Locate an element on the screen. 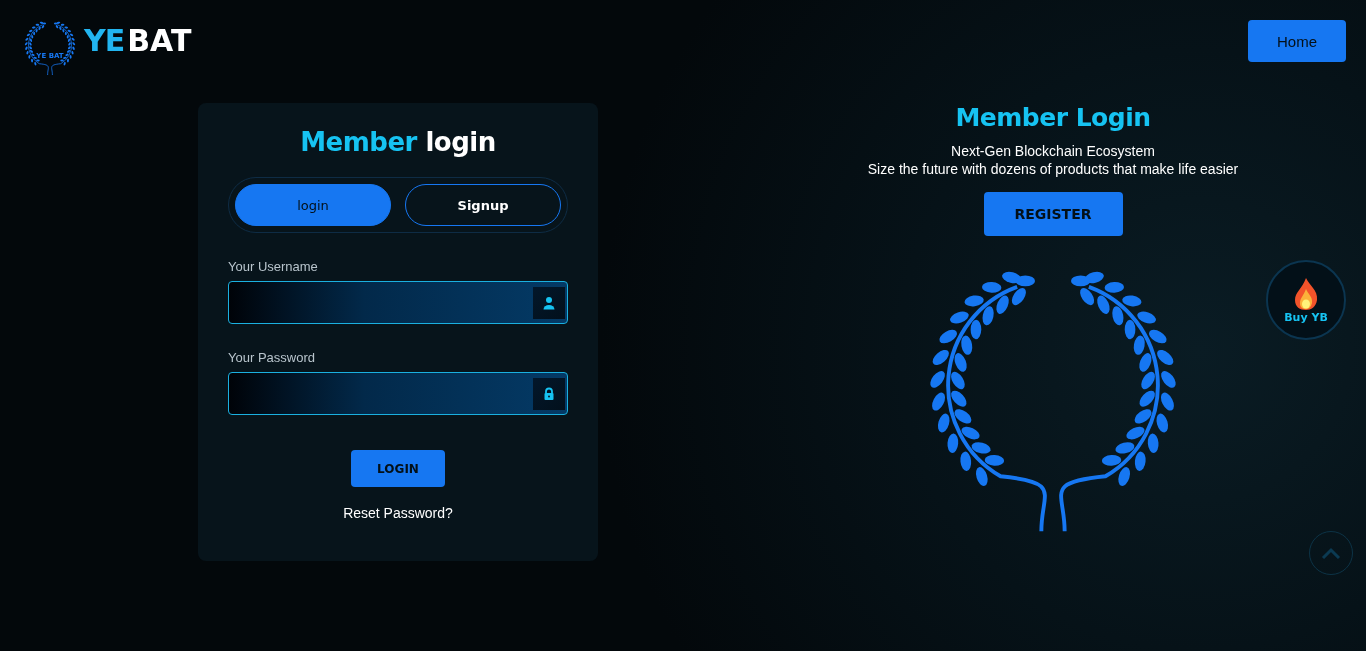 This screenshot has height=651, width=1366. field-label: Your Username is located at coordinates (273, 266).